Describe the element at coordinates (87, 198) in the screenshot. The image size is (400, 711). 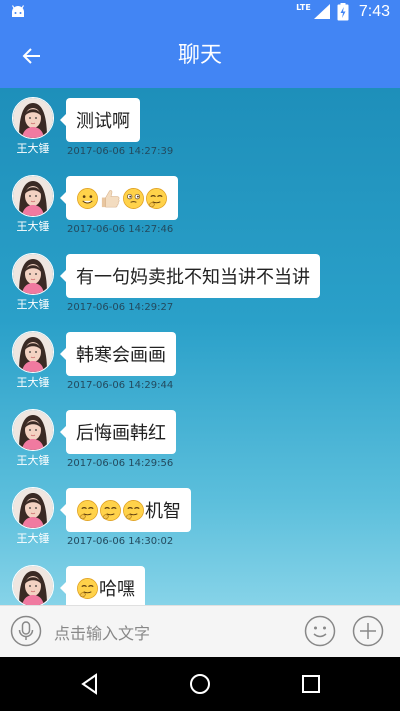
I see `grin-icon` at that location.